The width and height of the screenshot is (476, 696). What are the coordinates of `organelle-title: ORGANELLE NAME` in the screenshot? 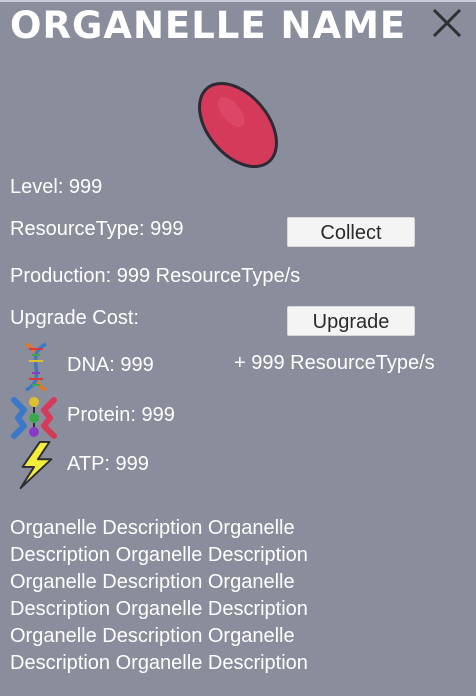 It's located at (208, 25).